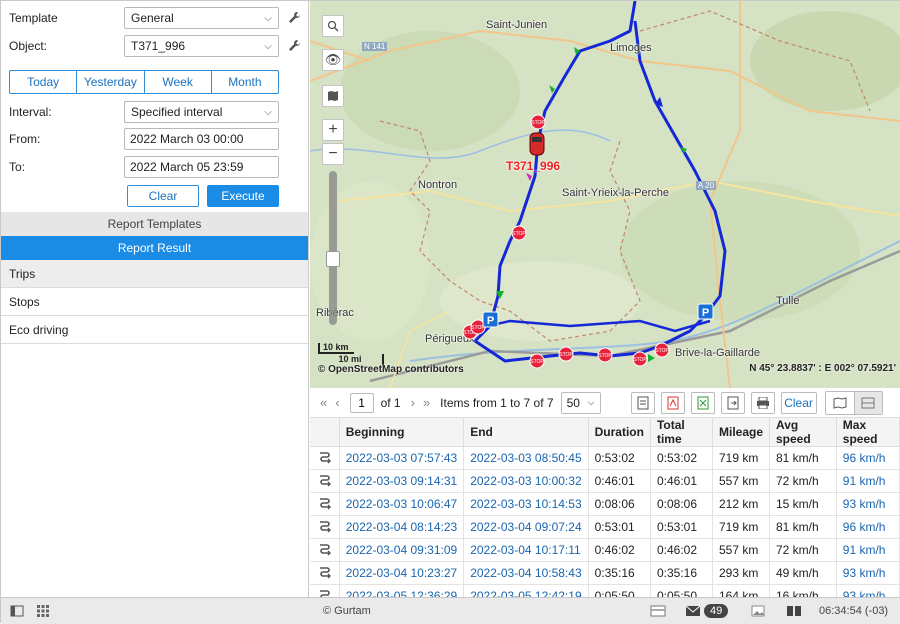  I want to click on svg-text: STOP, so click(640, 360).